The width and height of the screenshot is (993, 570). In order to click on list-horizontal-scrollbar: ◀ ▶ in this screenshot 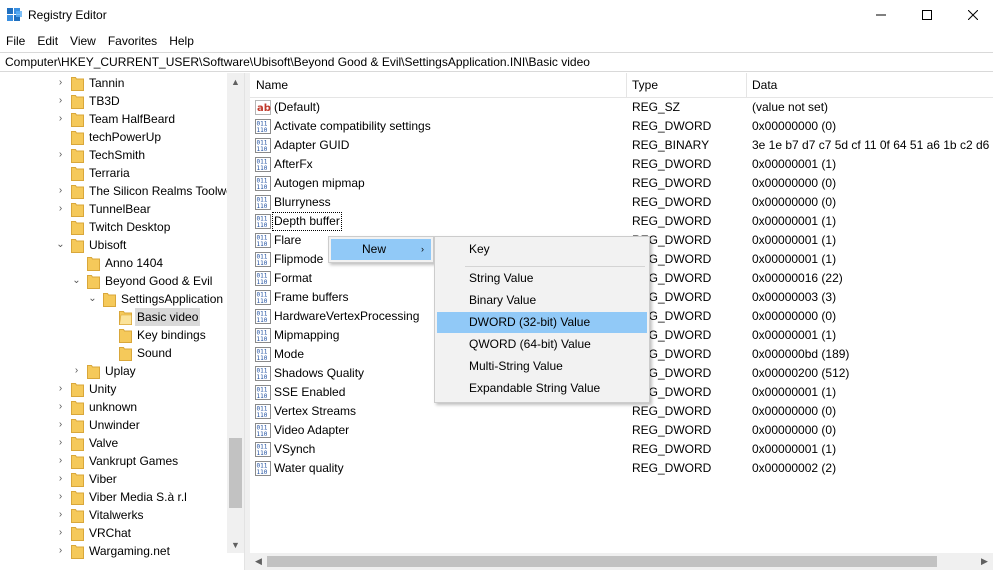, I will do `click(621, 561)`.